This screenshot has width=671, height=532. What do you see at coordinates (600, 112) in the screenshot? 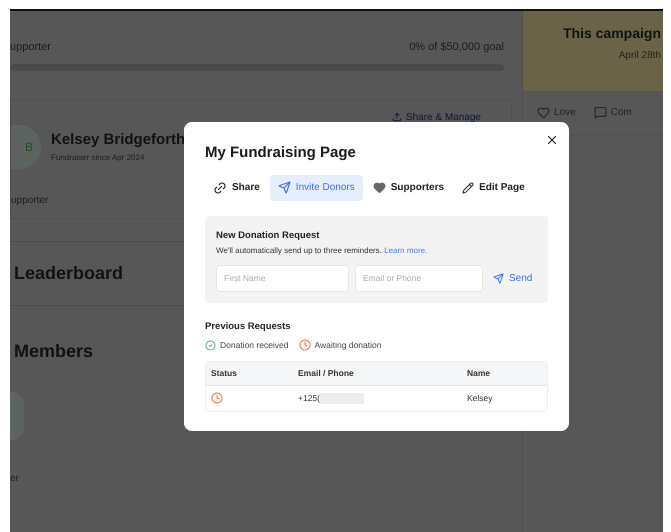
I see `comment-icon` at bounding box center [600, 112].